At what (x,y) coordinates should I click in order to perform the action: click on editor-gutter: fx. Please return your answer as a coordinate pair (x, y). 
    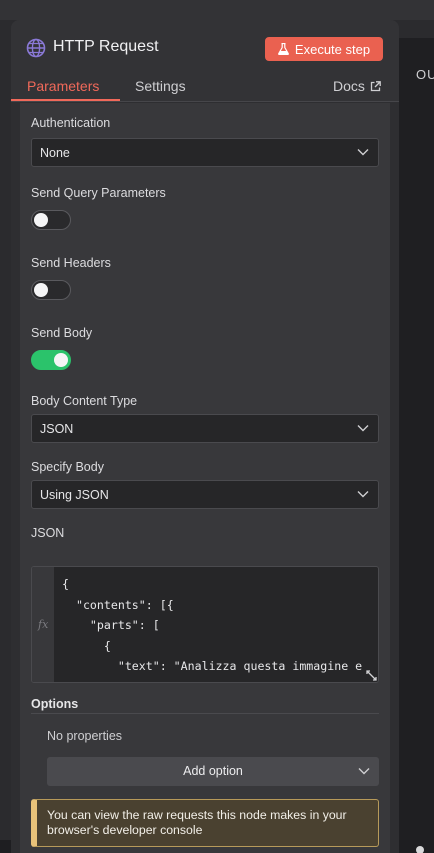
    Looking at the image, I should click on (43, 624).